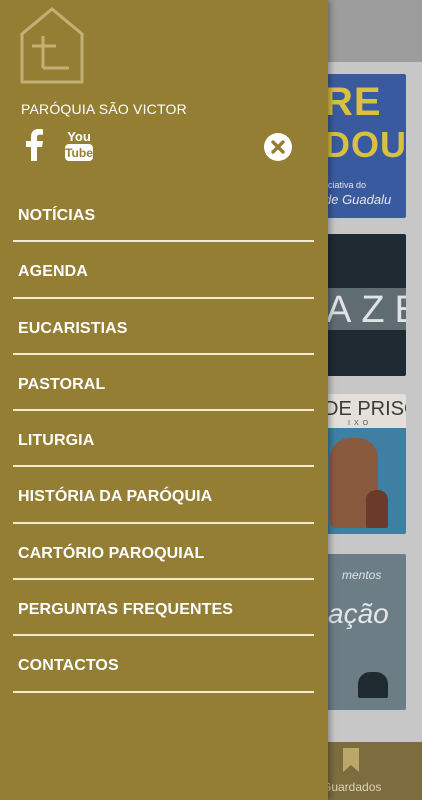 Image resolution: width=422 pixels, height=800 pixels. I want to click on card-title: AZE, so click(366, 310).